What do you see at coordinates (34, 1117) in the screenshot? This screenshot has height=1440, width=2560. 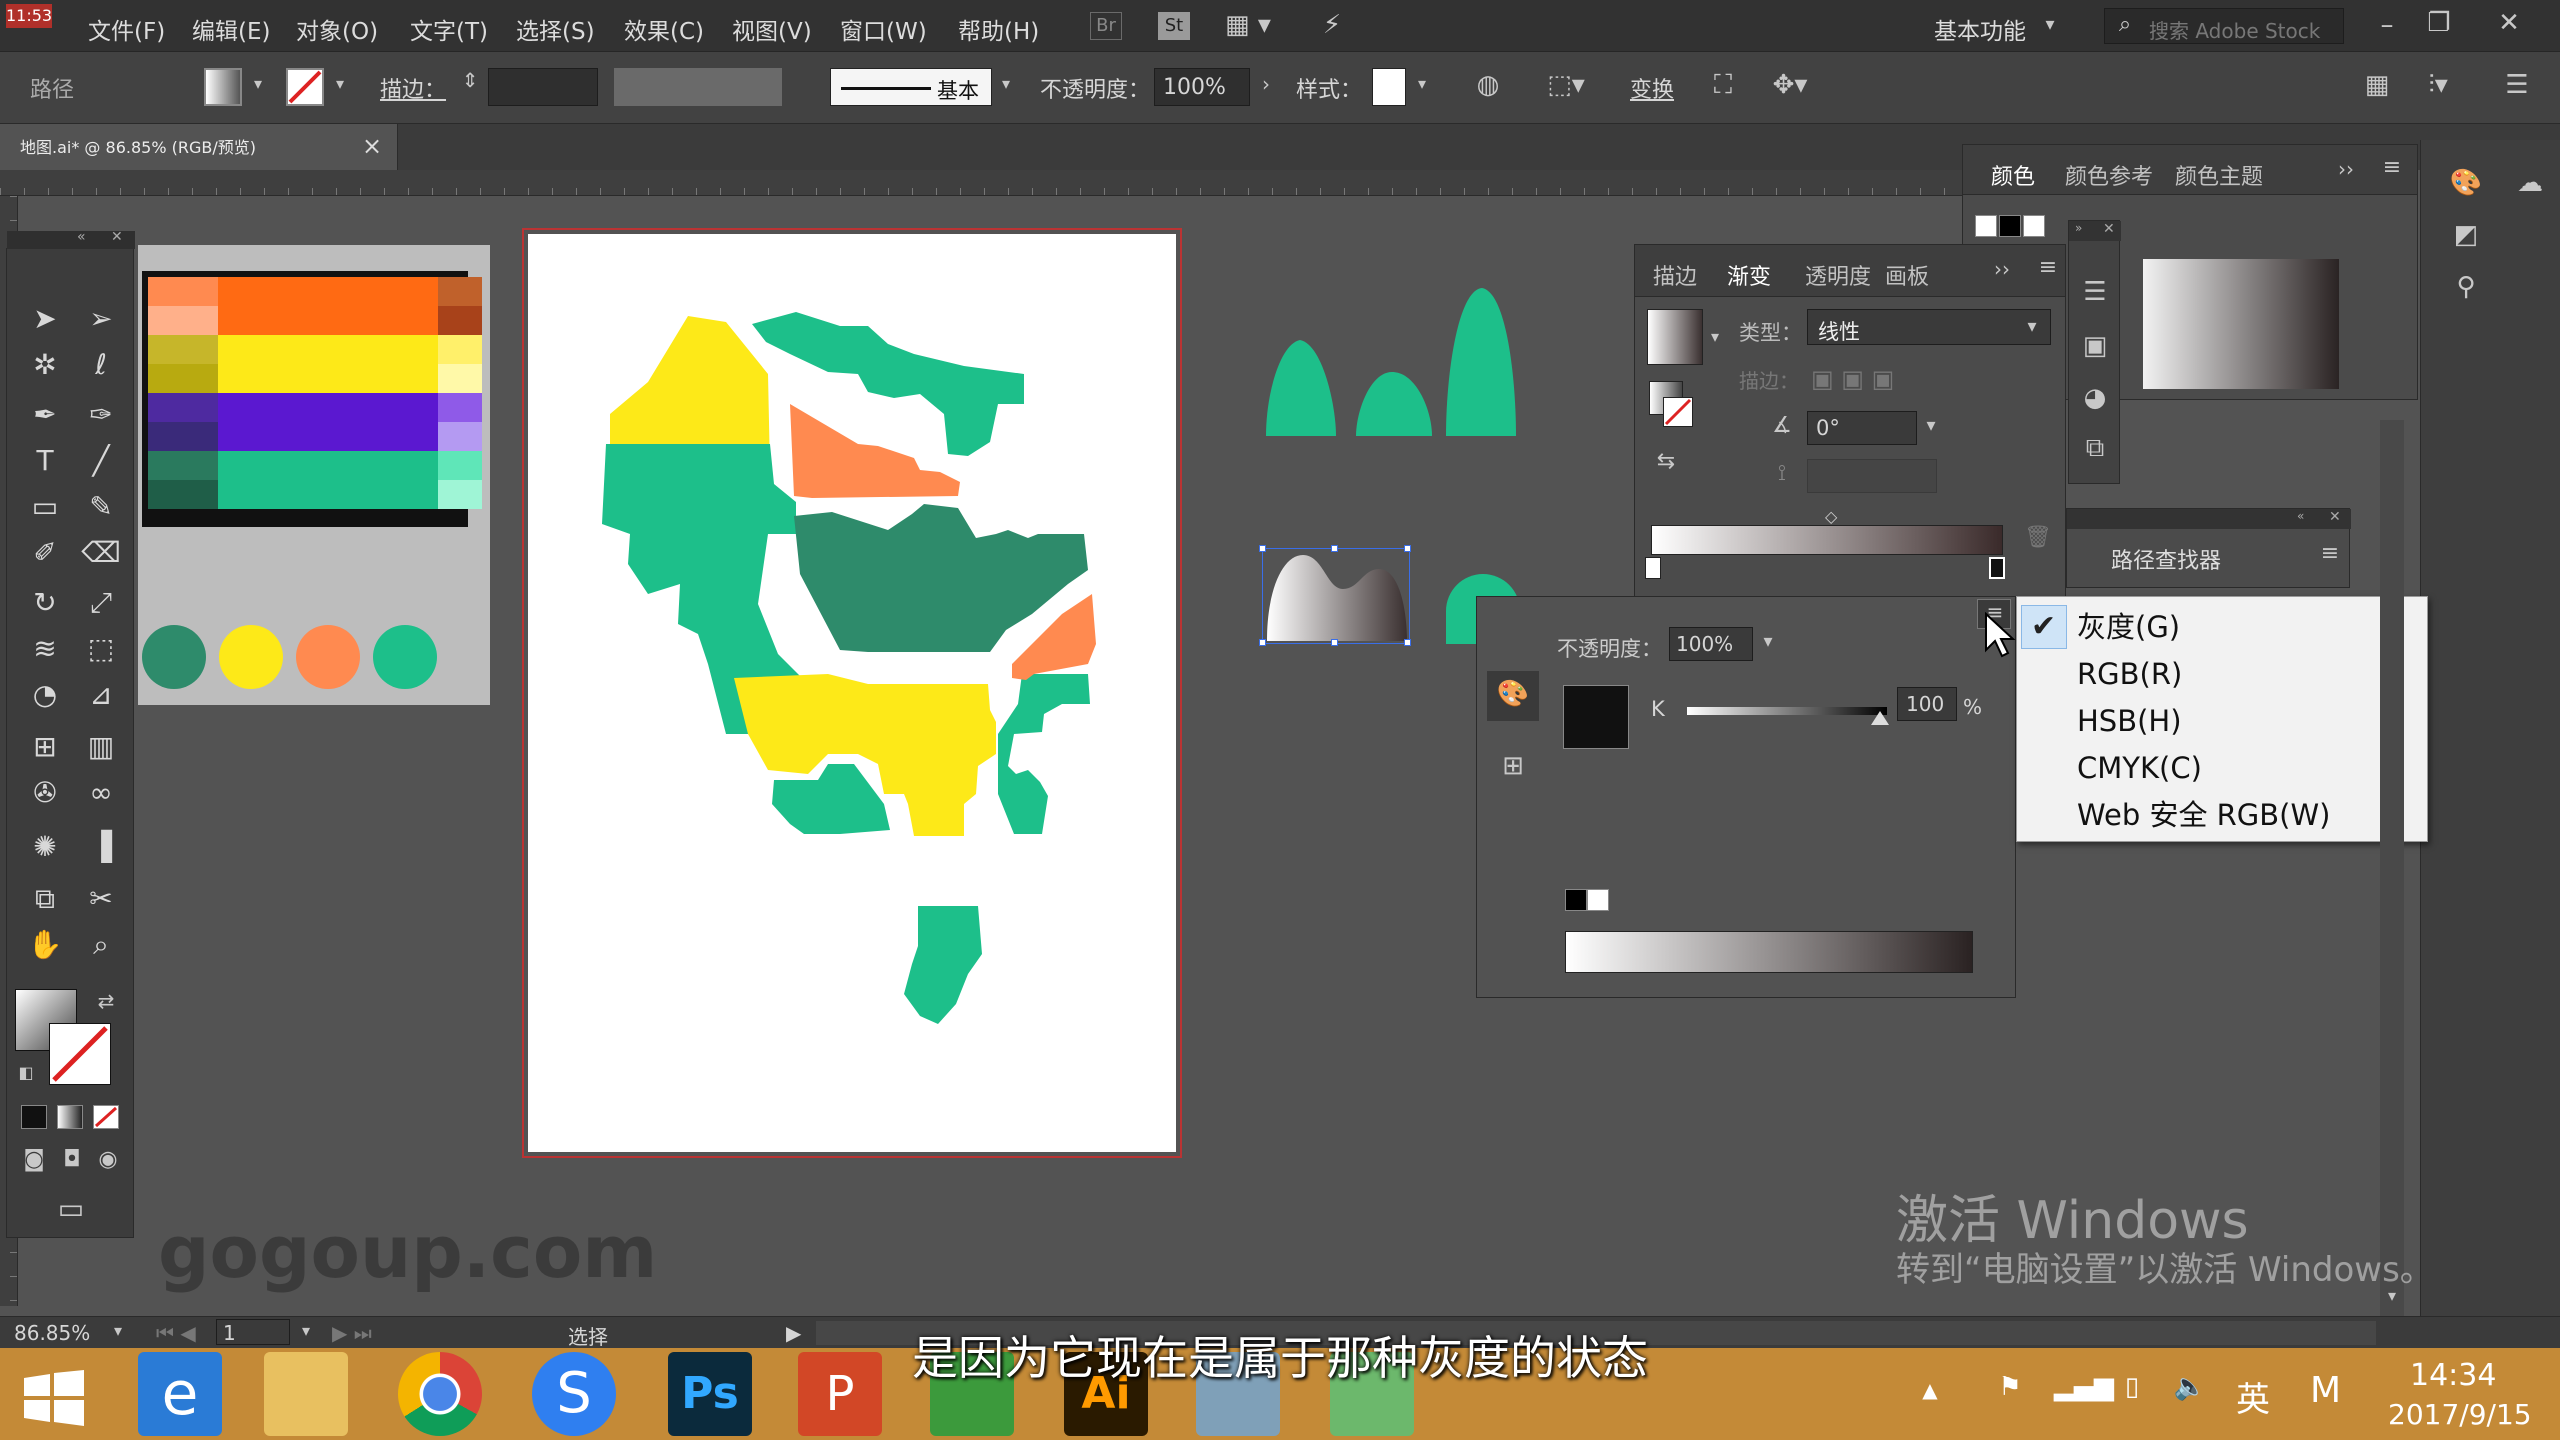 I see `color-mode-button` at bounding box center [34, 1117].